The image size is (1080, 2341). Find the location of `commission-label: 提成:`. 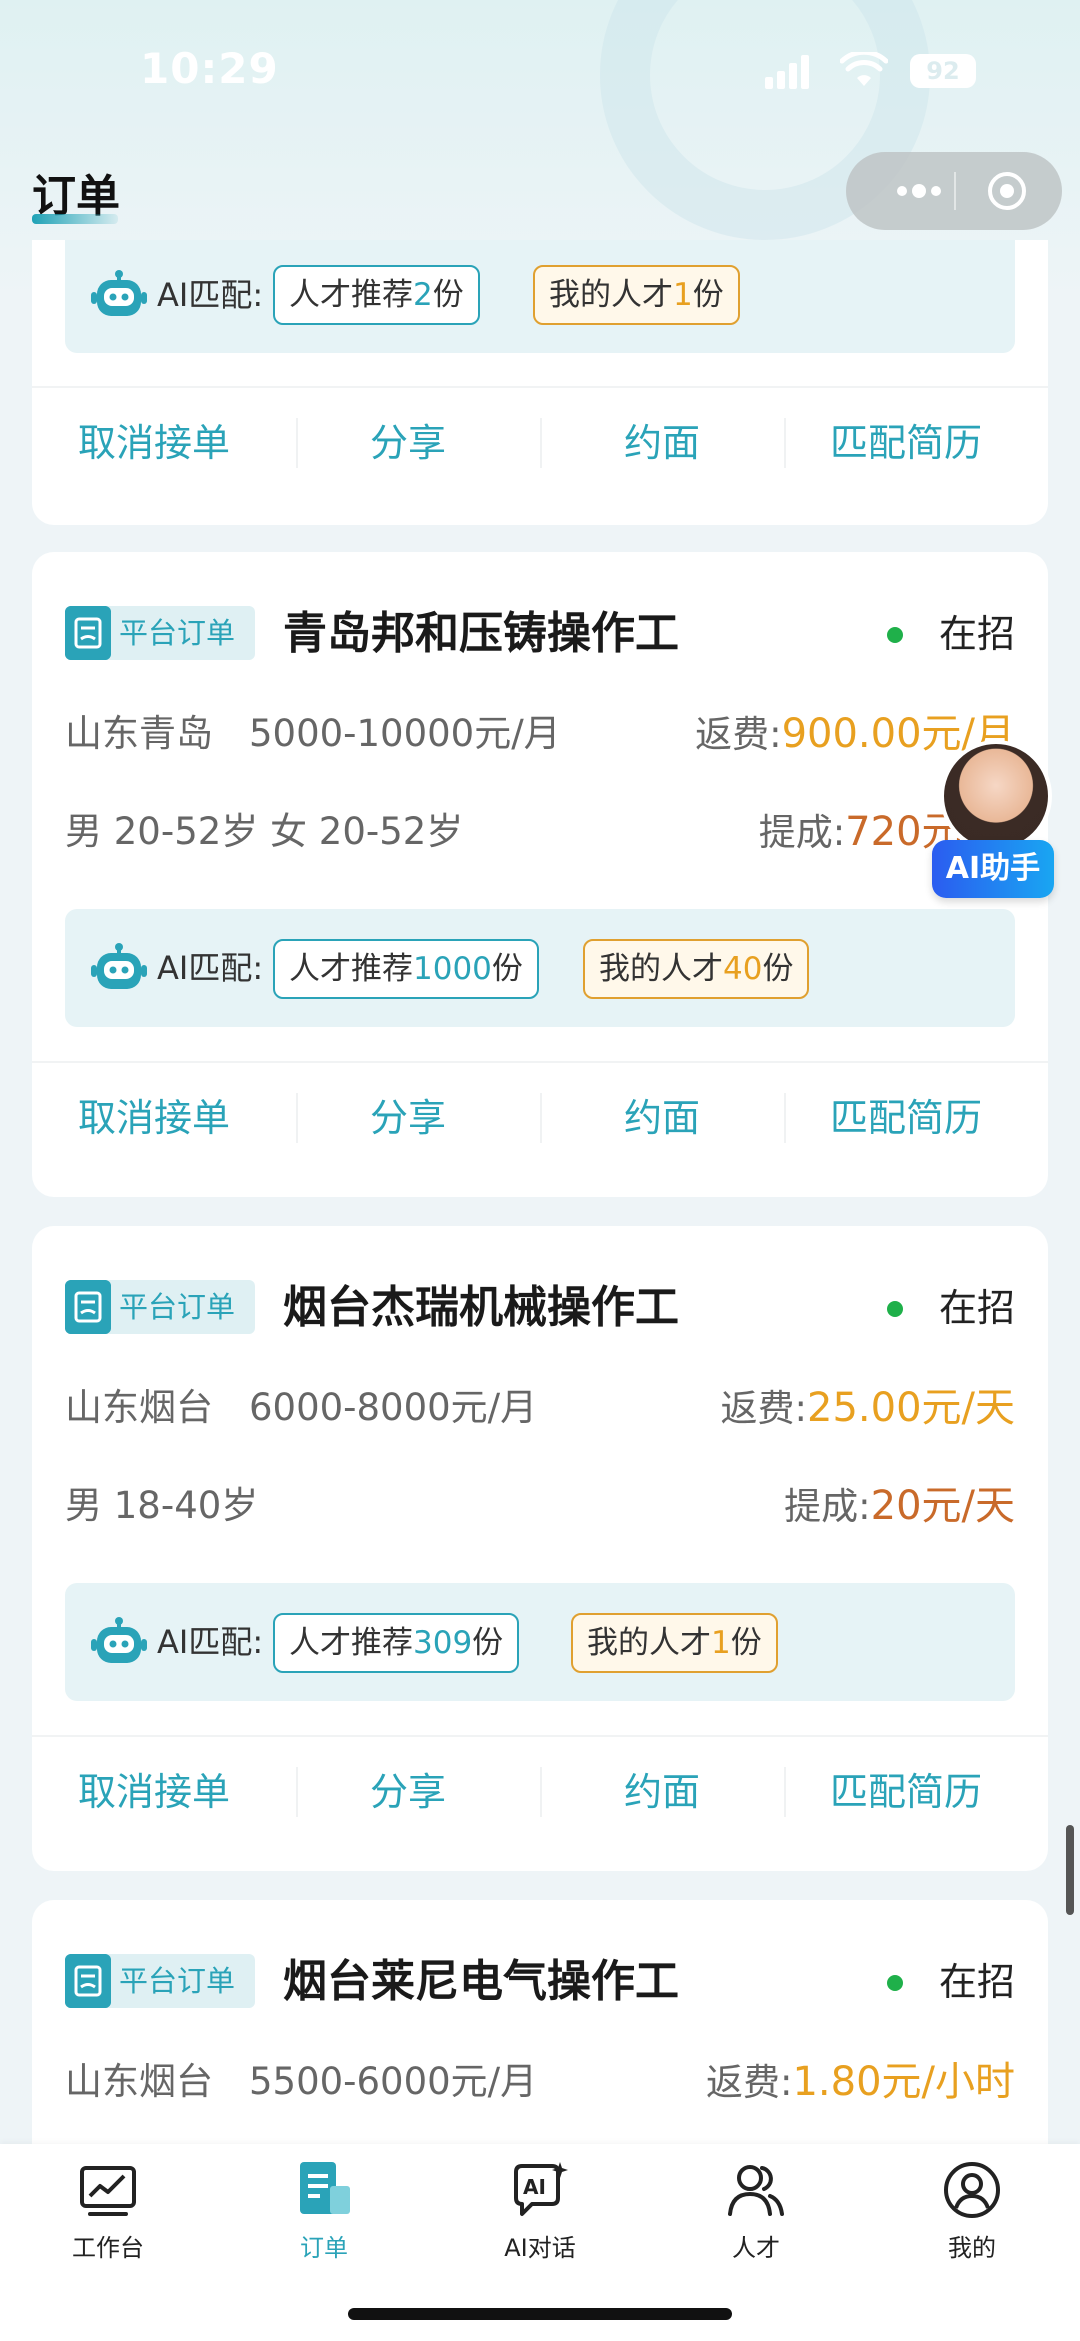

commission-label: 提成: is located at coordinates (802, 832).